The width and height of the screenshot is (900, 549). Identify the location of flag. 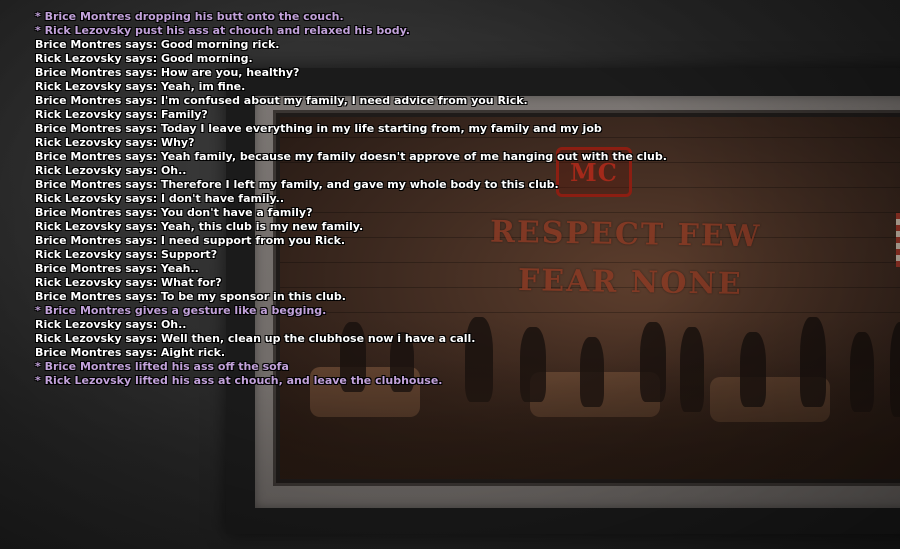
(898, 240).